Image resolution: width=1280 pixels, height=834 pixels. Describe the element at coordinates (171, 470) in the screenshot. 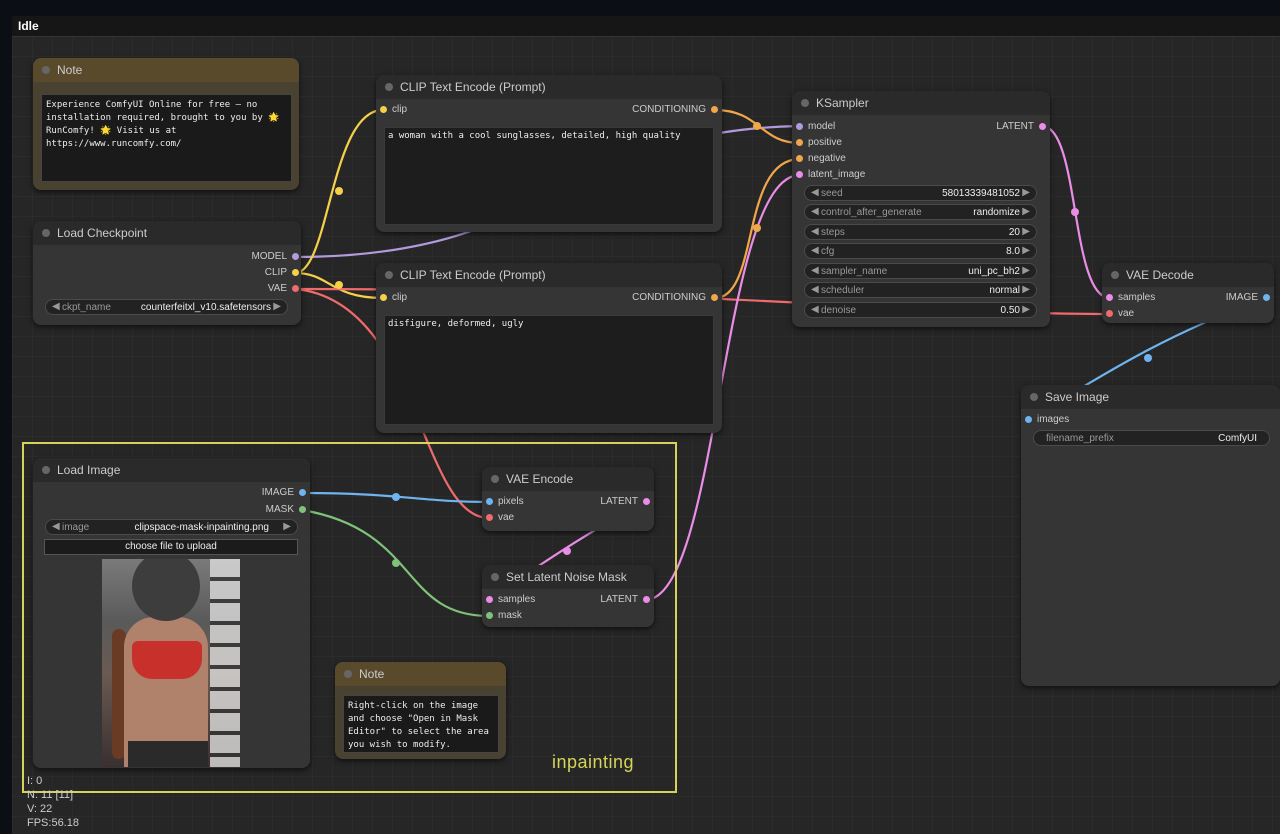

I see `node-title: Load Image` at that location.